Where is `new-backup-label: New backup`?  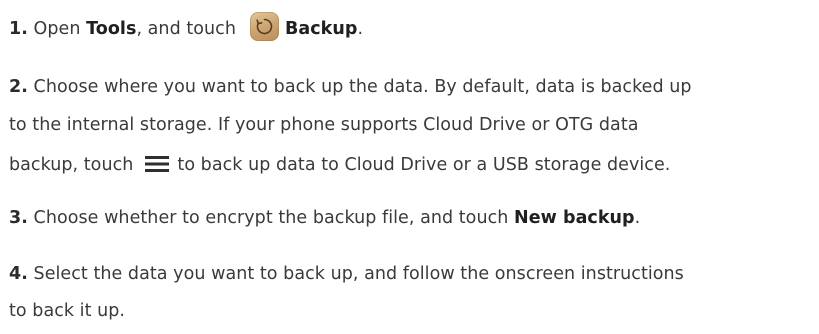 new-backup-label: New backup is located at coordinates (574, 218).